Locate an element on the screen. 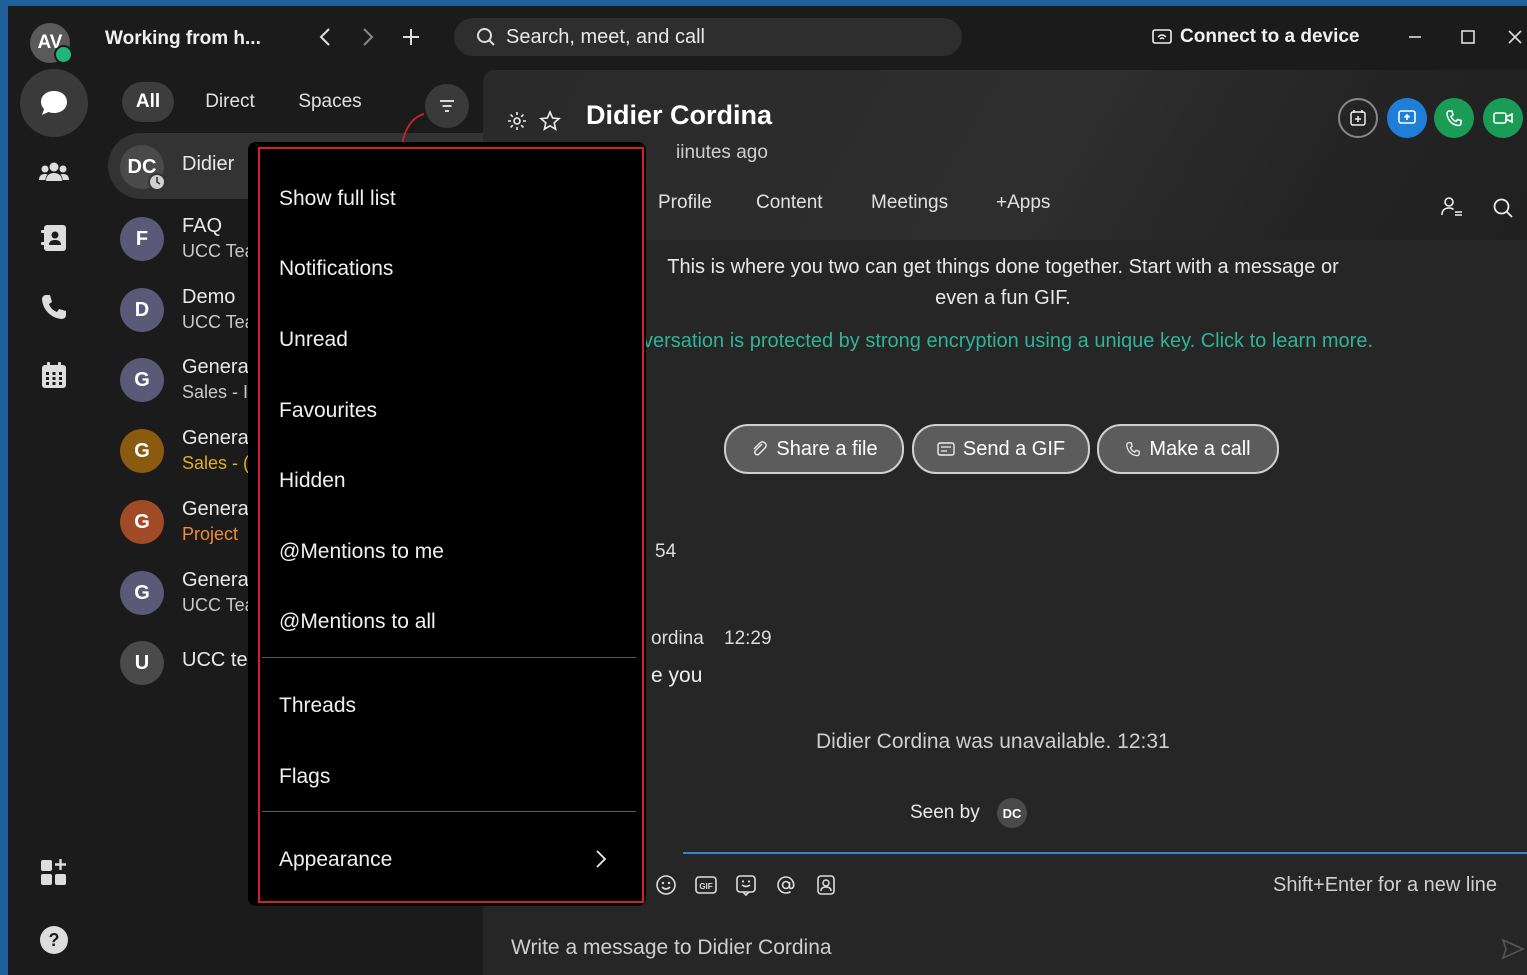 Image resolution: width=1527 pixels, height=975 pixels. contact-card-icon is located at coordinates (826, 885).